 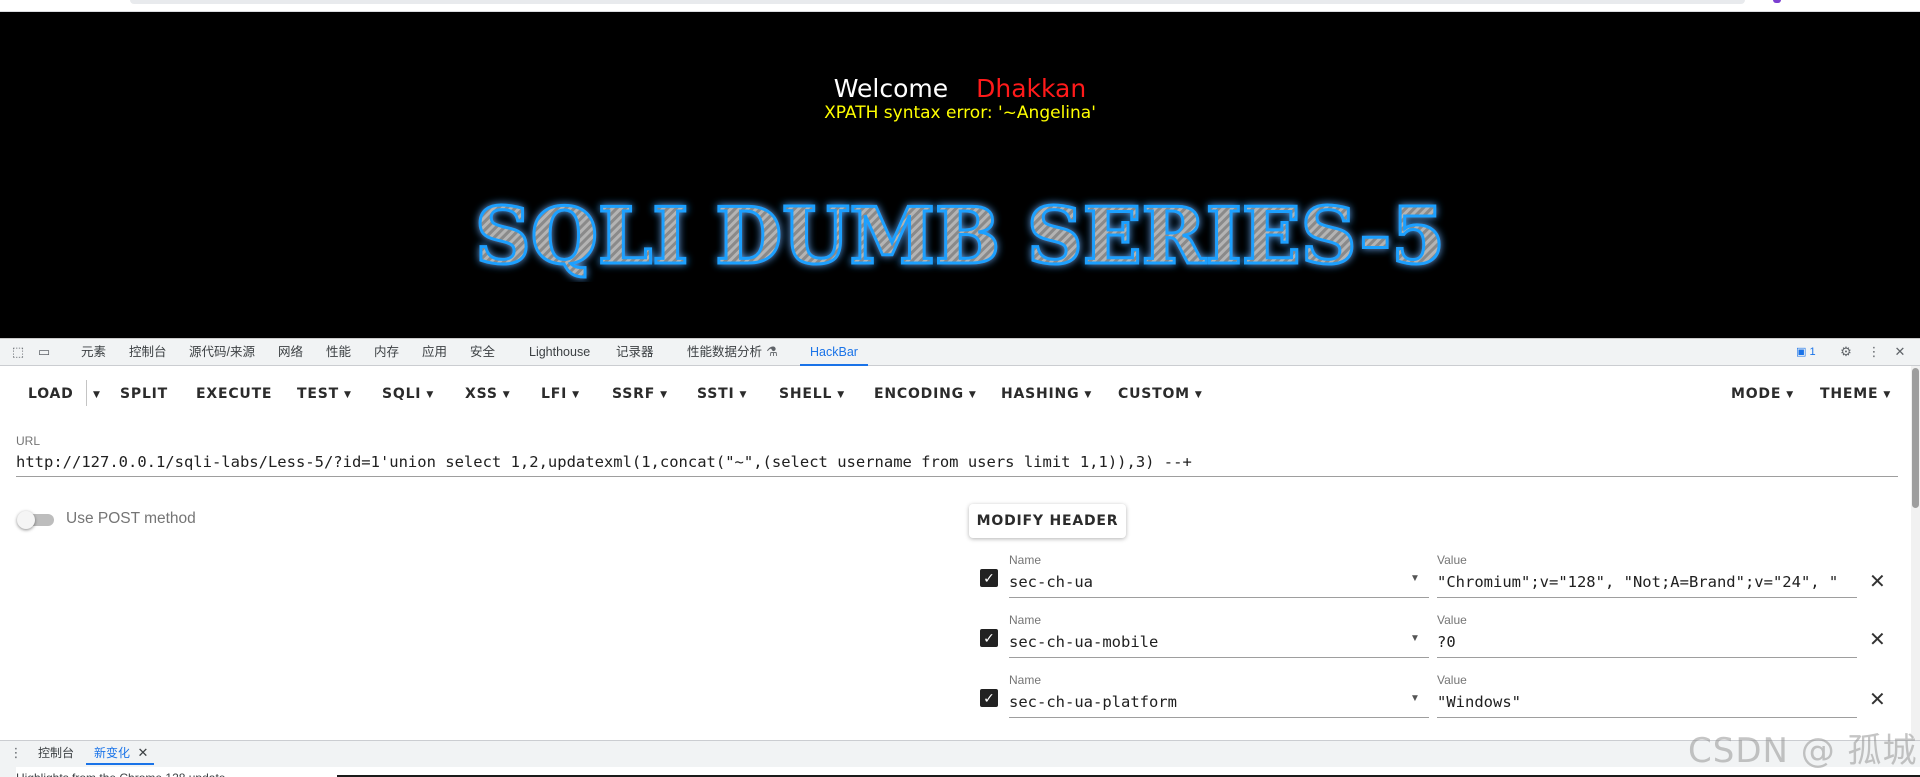 What do you see at coordinates (960, 637) in the screenshot?
I see `header-row: ✓ Name sec-ch-ua-mobile ▼ Value ?0 ✕` at bounding box center [960, 637].